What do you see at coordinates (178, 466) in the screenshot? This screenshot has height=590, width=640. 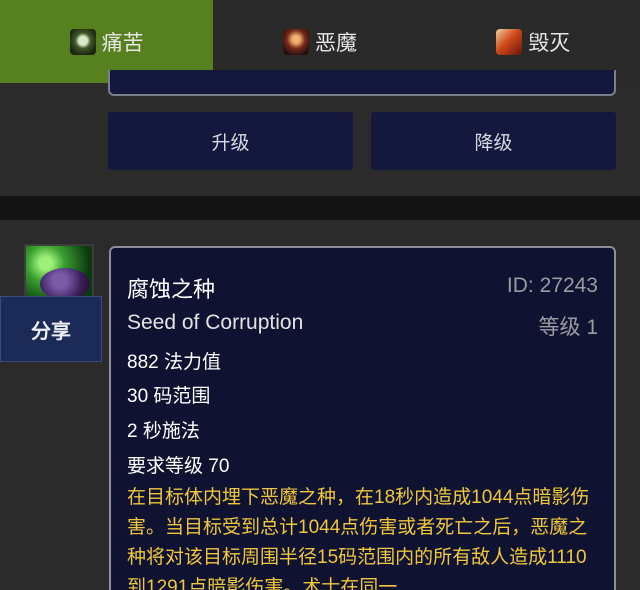 I see `spell-required-level: 要求等级 70` at bounding box center [178, 466].